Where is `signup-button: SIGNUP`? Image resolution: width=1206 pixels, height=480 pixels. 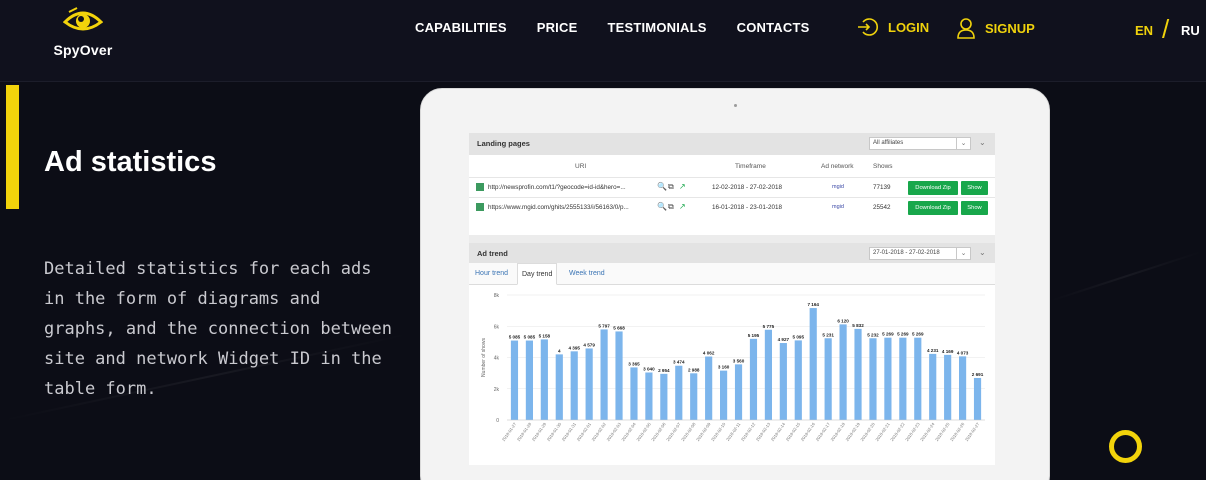
signup-button: SIGNUP is located at coordinates (995, 28).